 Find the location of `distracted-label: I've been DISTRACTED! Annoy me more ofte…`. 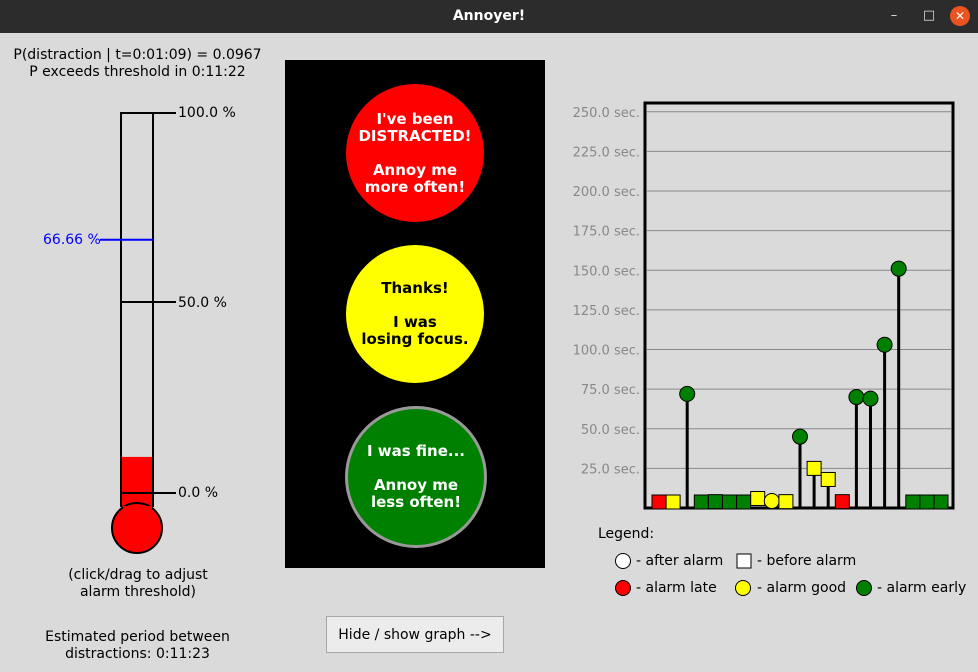

distracted-label: I've been DISTRACTED! Annoy me more ofte… is located at coordinates (415, 152).